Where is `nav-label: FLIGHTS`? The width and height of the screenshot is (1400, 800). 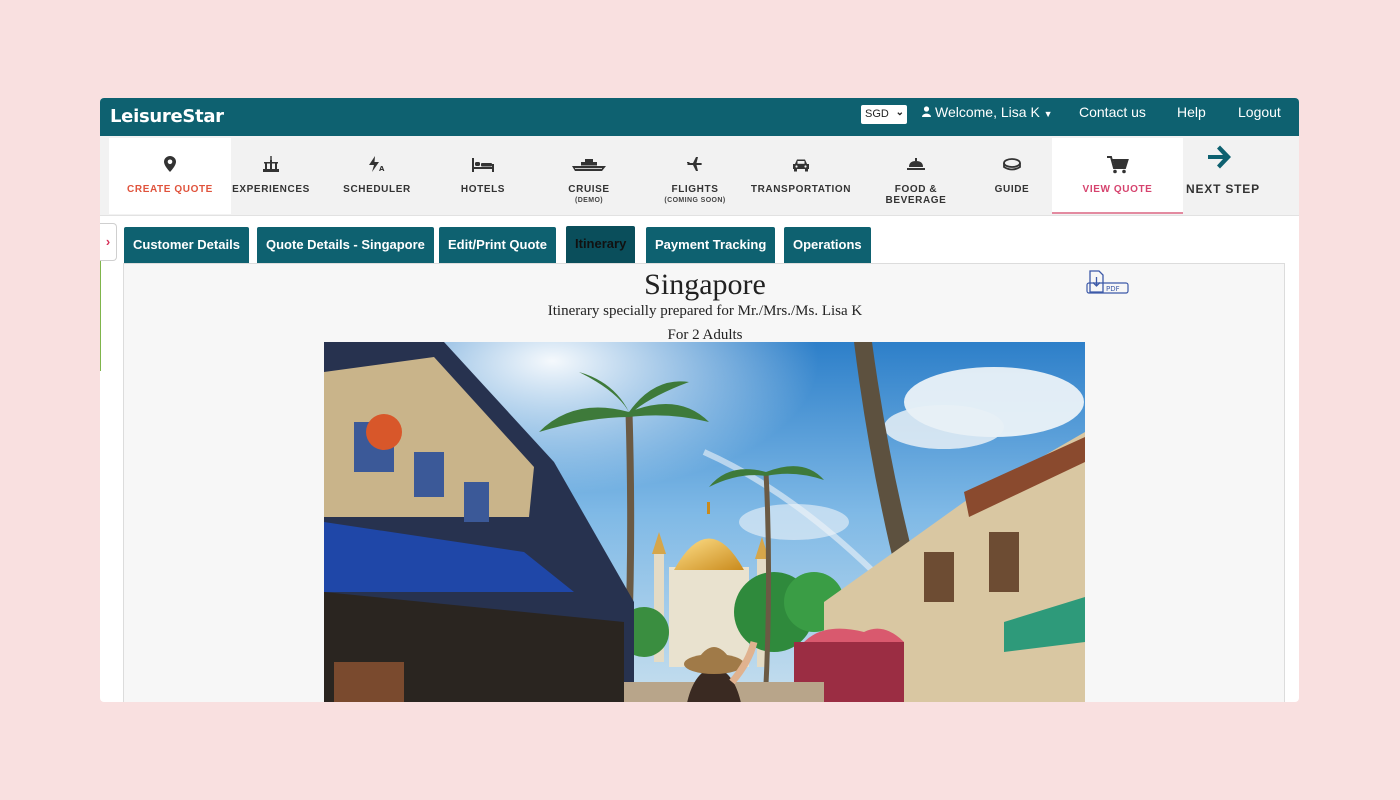
nav-label: FLIGHTS is located at coordinates (695, 189).